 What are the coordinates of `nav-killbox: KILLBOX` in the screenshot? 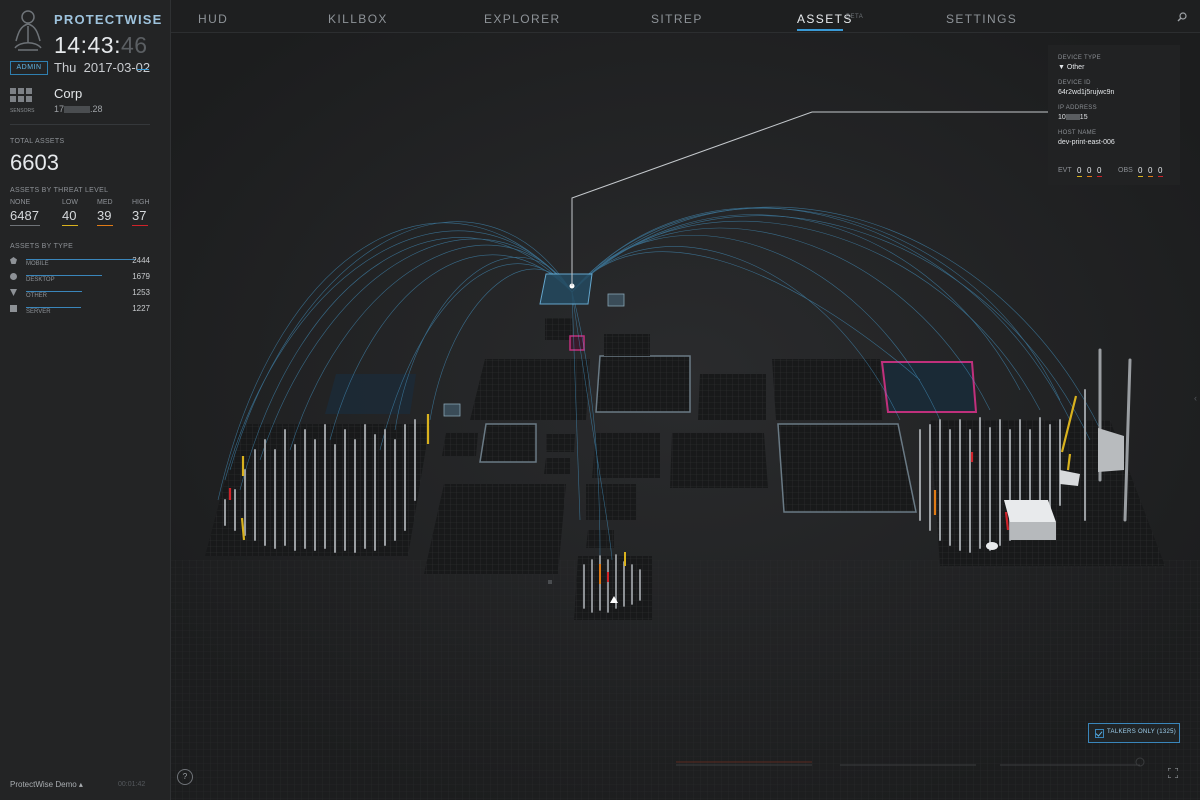 It's located at (358, 19).